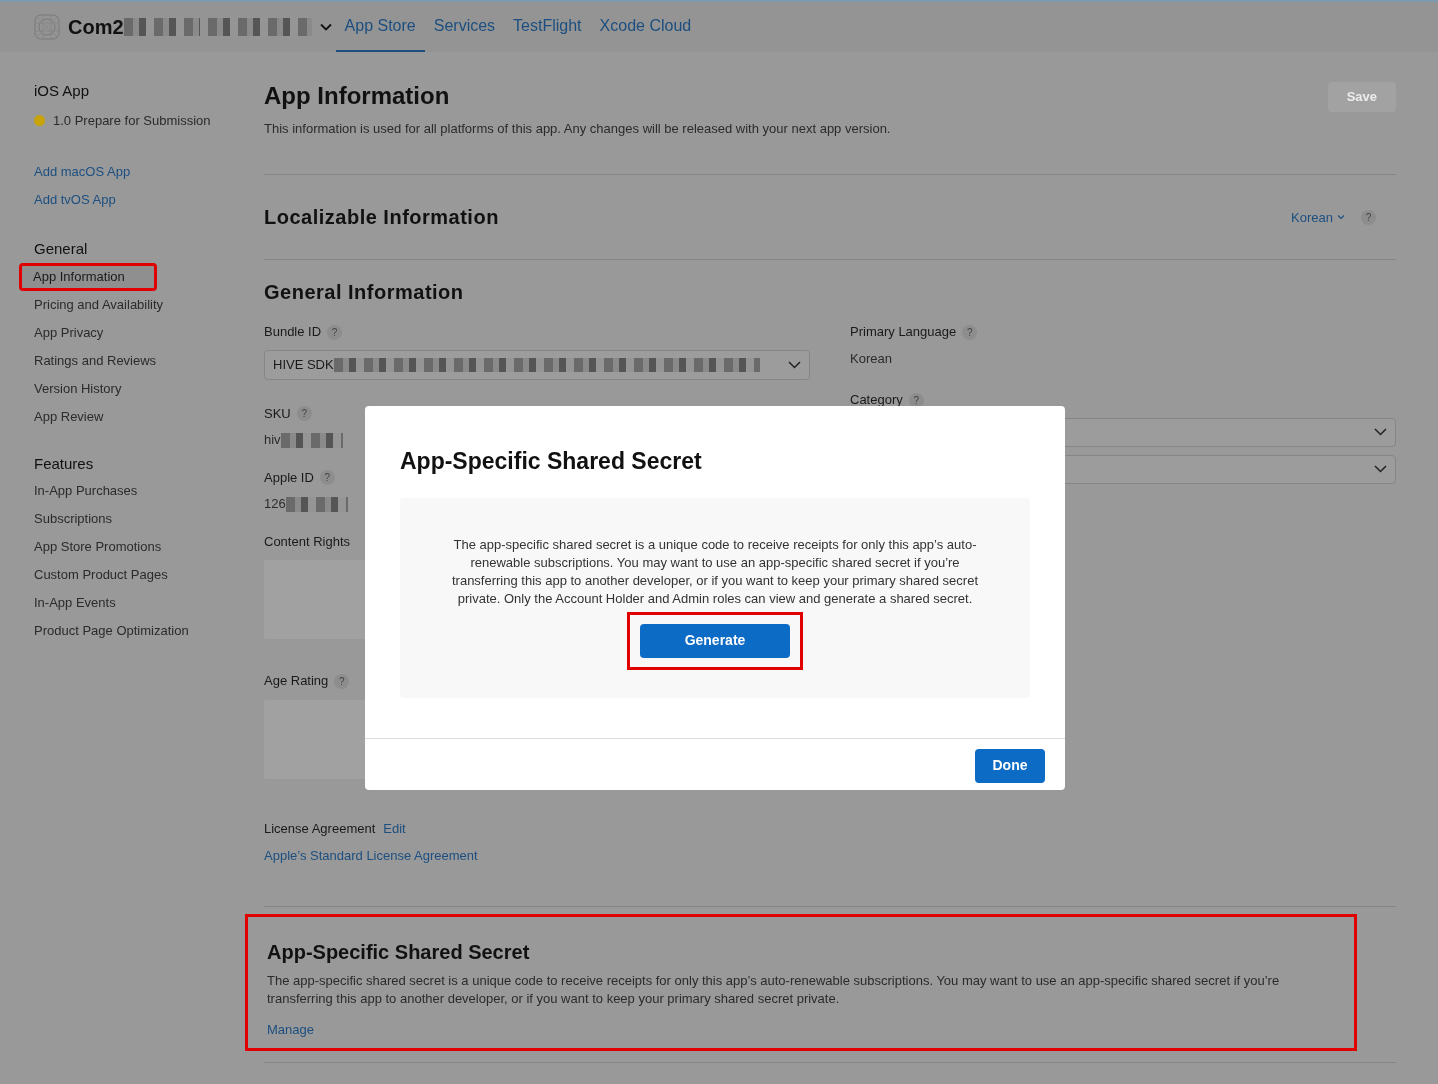 This screenshot has width=1438, height=1084. I want to click on license-link: Apple’s Standard License Agreement, so click(371, 856).